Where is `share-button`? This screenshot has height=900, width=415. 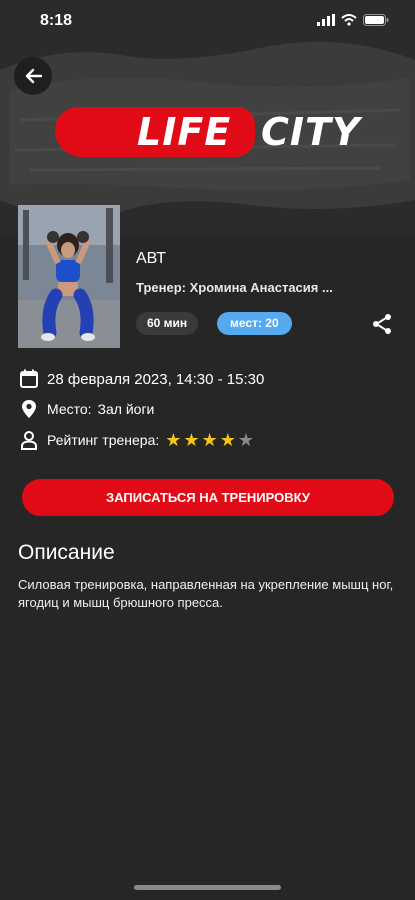 share-button is located at coordinates (382, 324).